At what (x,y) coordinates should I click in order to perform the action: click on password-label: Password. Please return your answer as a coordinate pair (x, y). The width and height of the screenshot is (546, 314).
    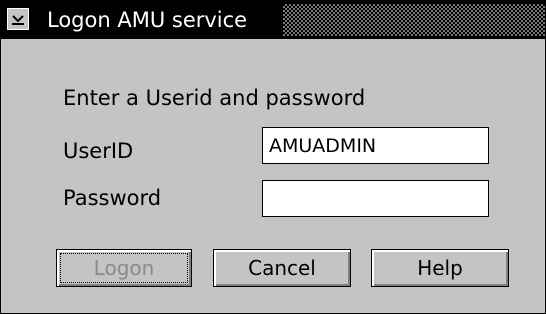
    Looking at the image, I should click on (112, 198).